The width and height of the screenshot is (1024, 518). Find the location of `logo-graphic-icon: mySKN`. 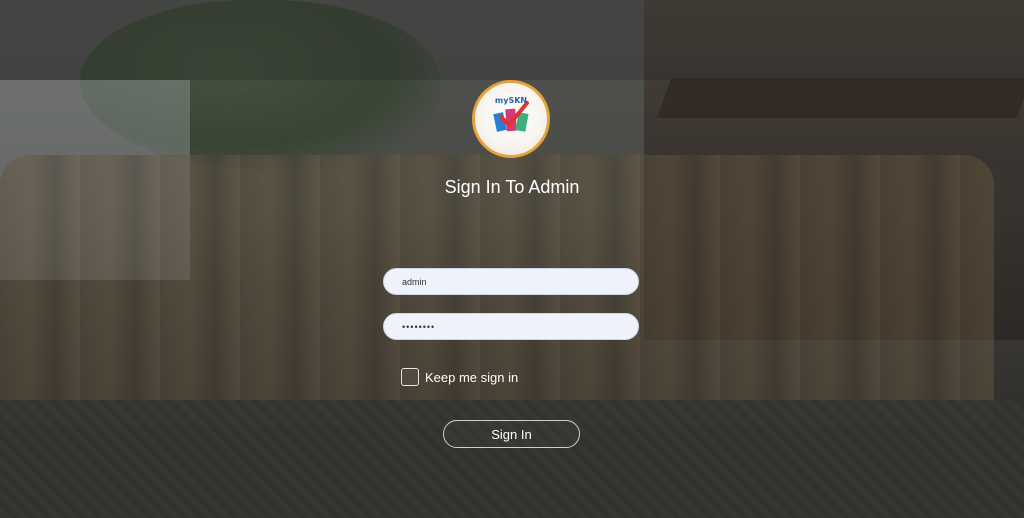

logo-graphic-icon: mySKN is located at coordinates (511, 114).